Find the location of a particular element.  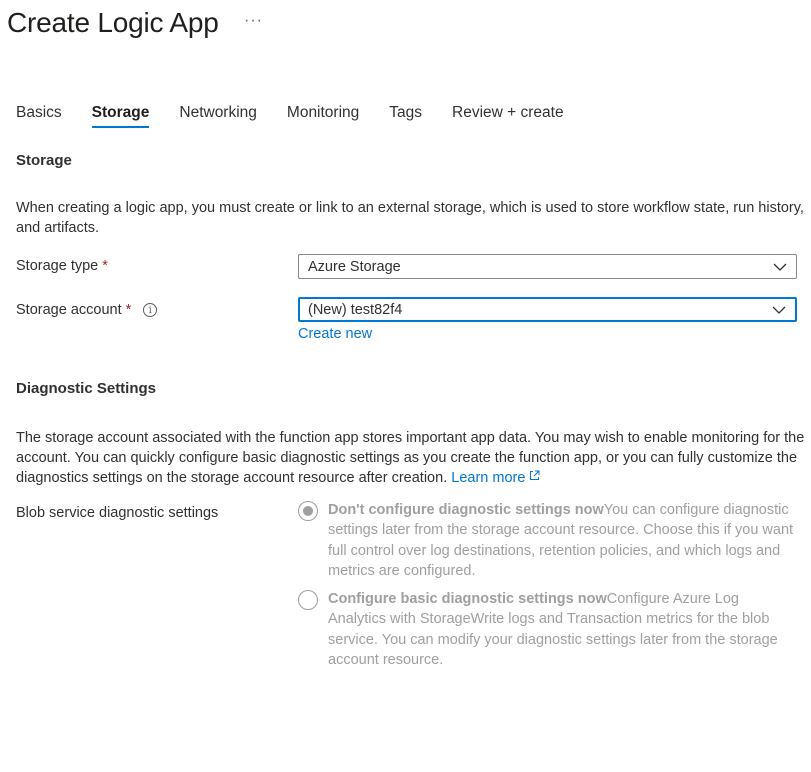

blob-diagnostic-label: Blob service diagnostic settings is located at coordinates (117, 513).